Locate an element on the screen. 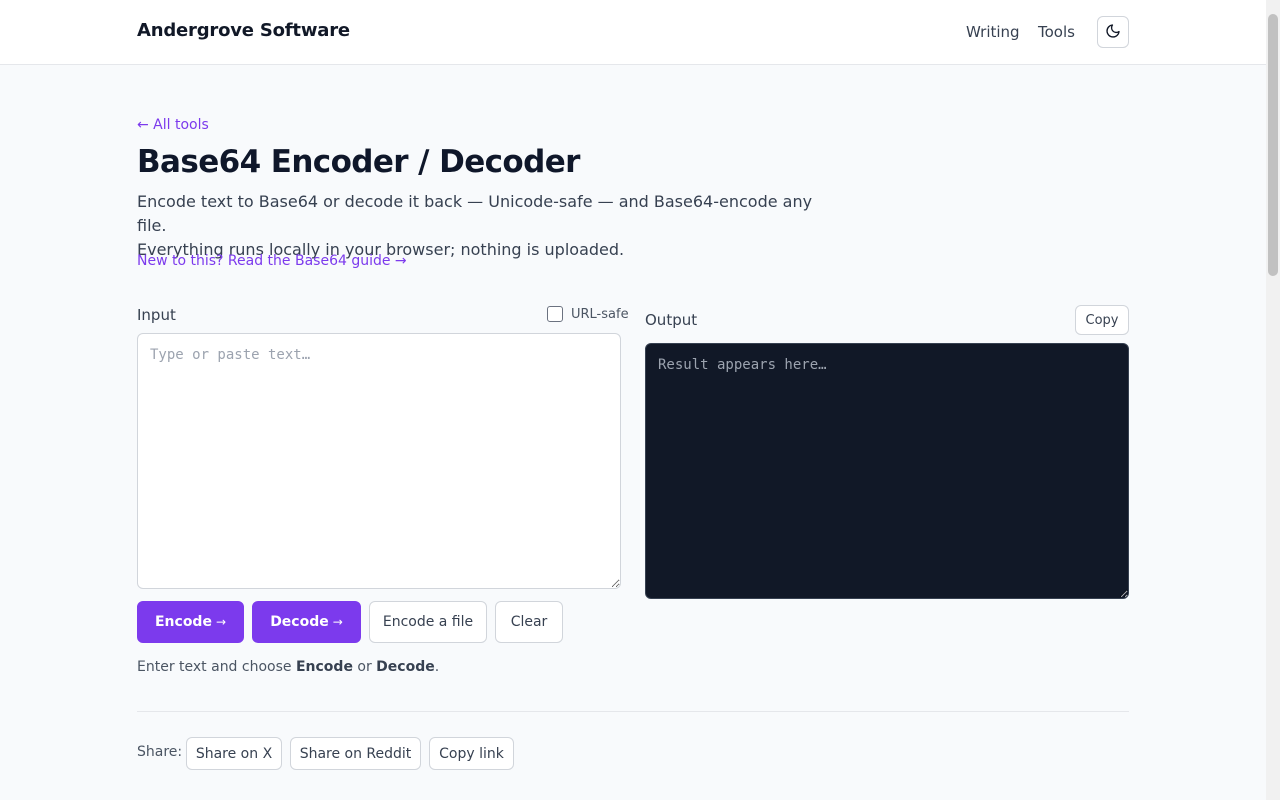 The image size is (1280, 800). checkbox-box is located at coordinates (555, 314).